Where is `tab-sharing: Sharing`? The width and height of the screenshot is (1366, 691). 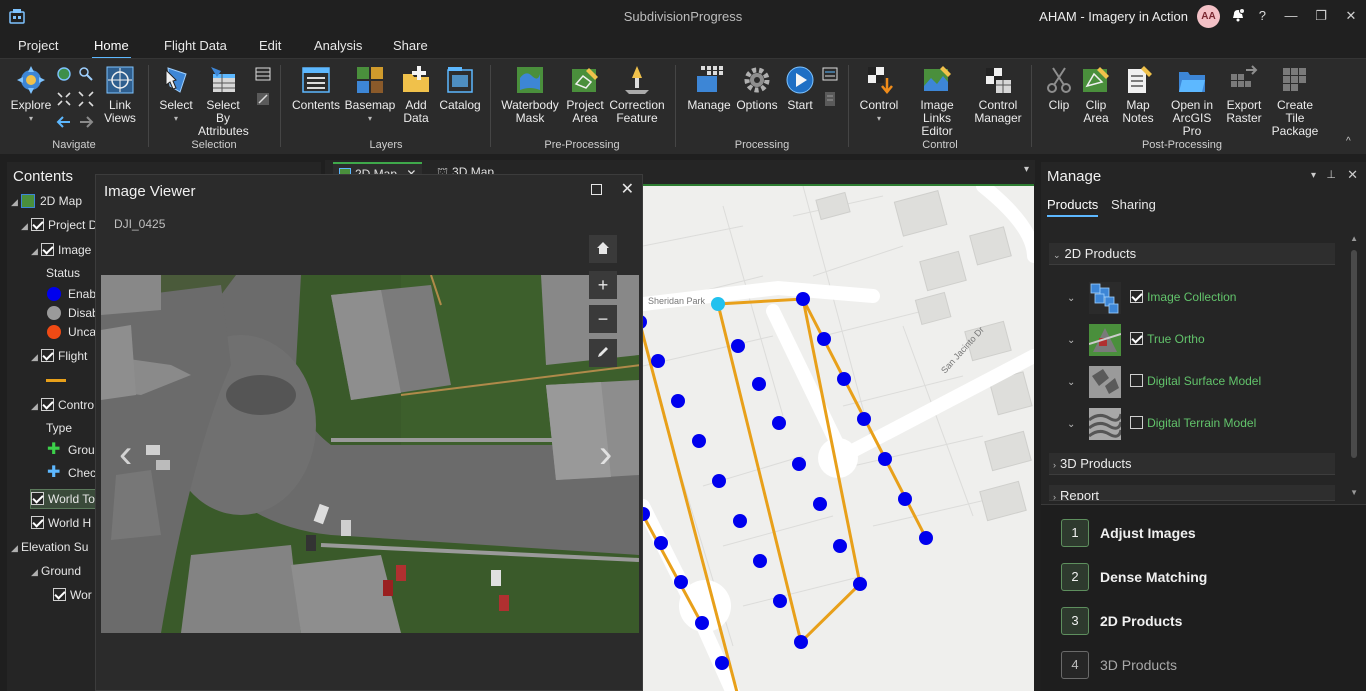
tab-sharing: Sharing is located at coordinates (1133, 204).